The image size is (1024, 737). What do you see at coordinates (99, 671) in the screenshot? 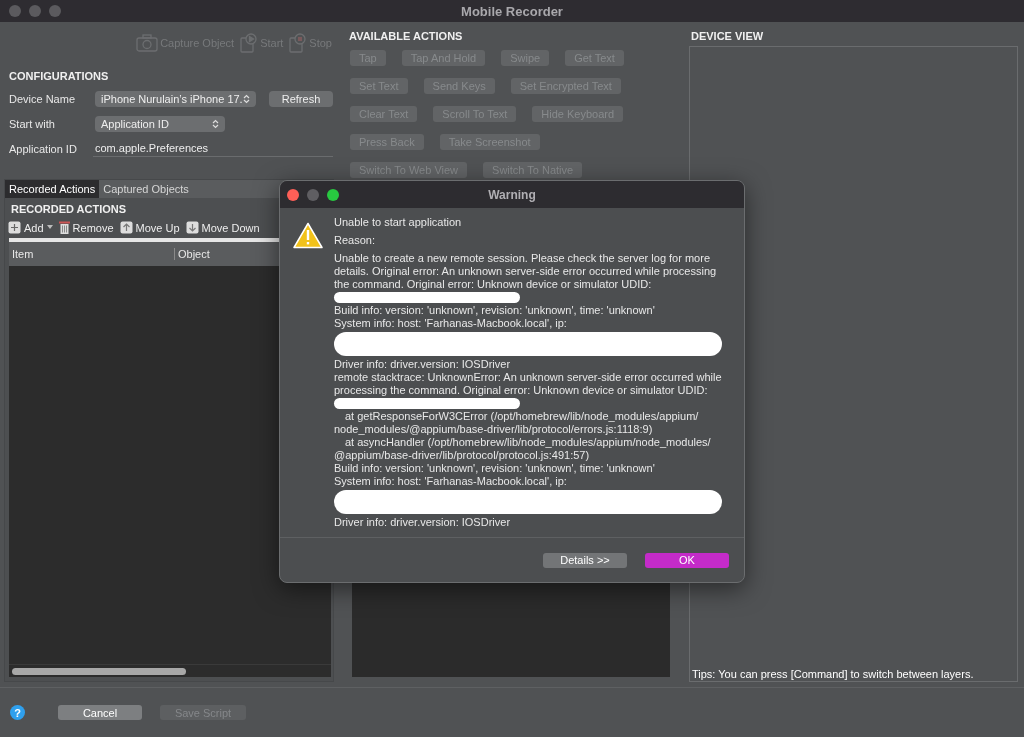
I see `scrollbar` at bounding box center [99, 671].